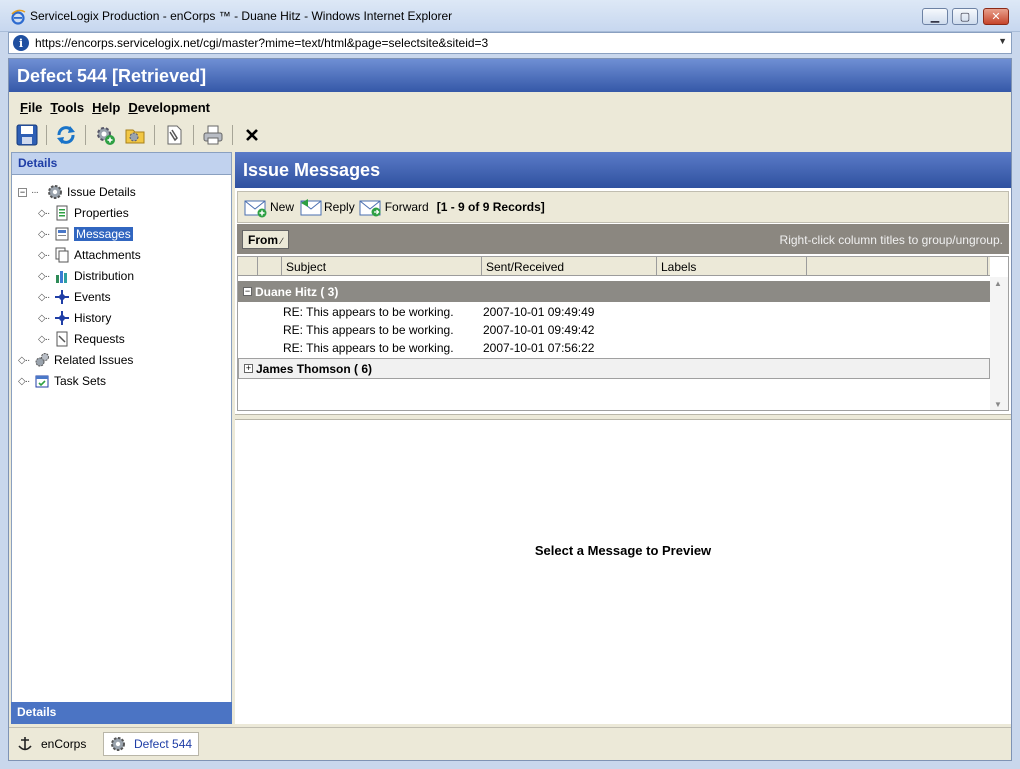 The image size is (1020, 769). I want to click on requests-icon, so click(62, 339).